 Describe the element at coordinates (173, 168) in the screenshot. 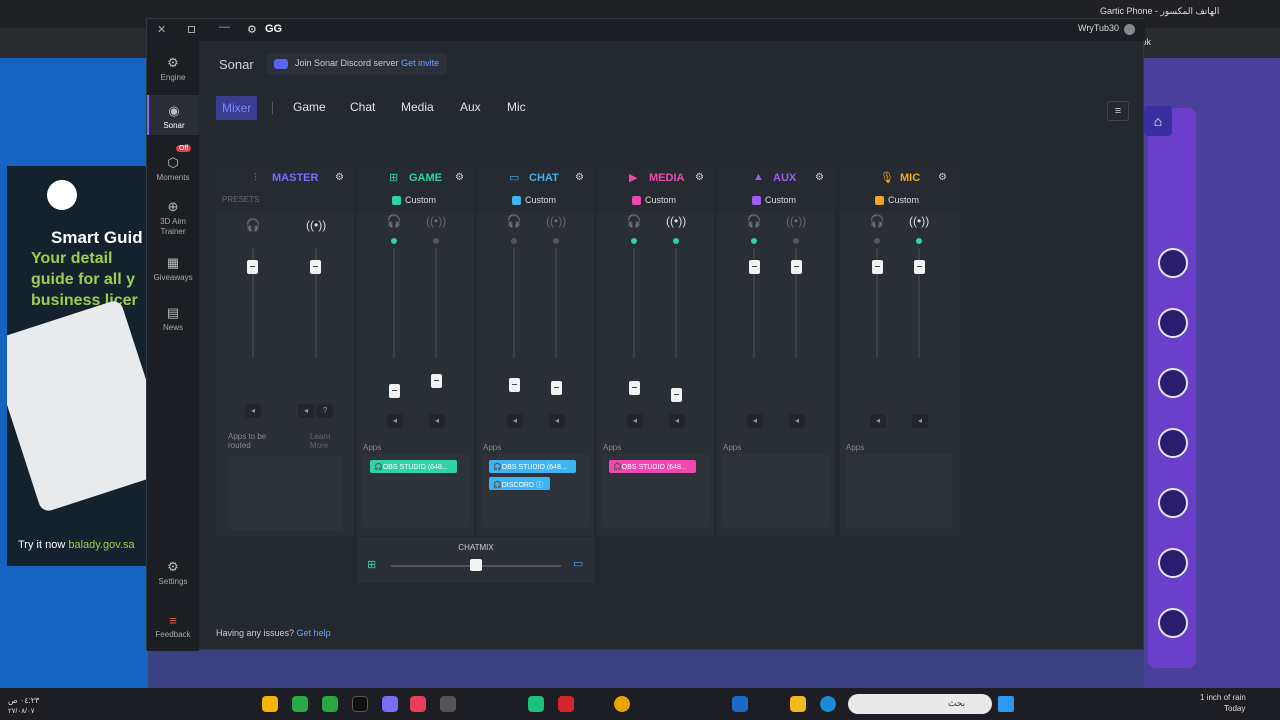

I see `sidebar-item-moments: ⬡ Moments` at that location.